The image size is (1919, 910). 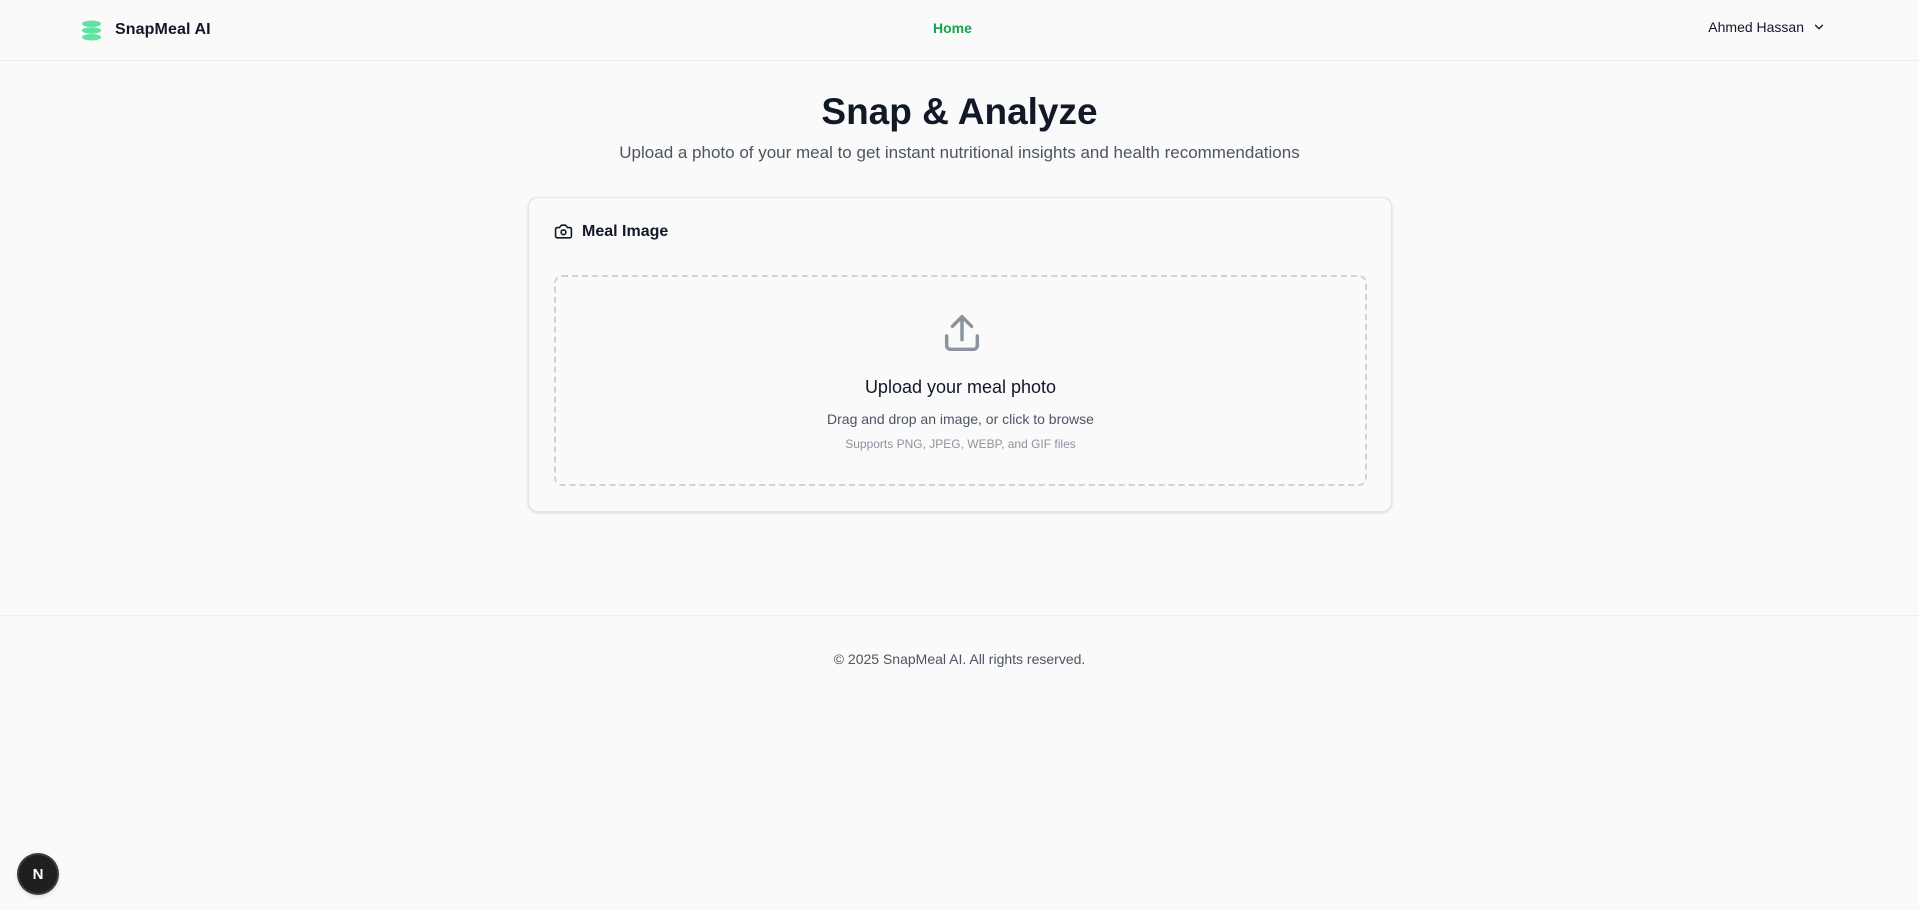 What do you see at coordinates (625, 231) in the screenshot?
I see `card-title: Meal Image` at bounding box center [625, 231].